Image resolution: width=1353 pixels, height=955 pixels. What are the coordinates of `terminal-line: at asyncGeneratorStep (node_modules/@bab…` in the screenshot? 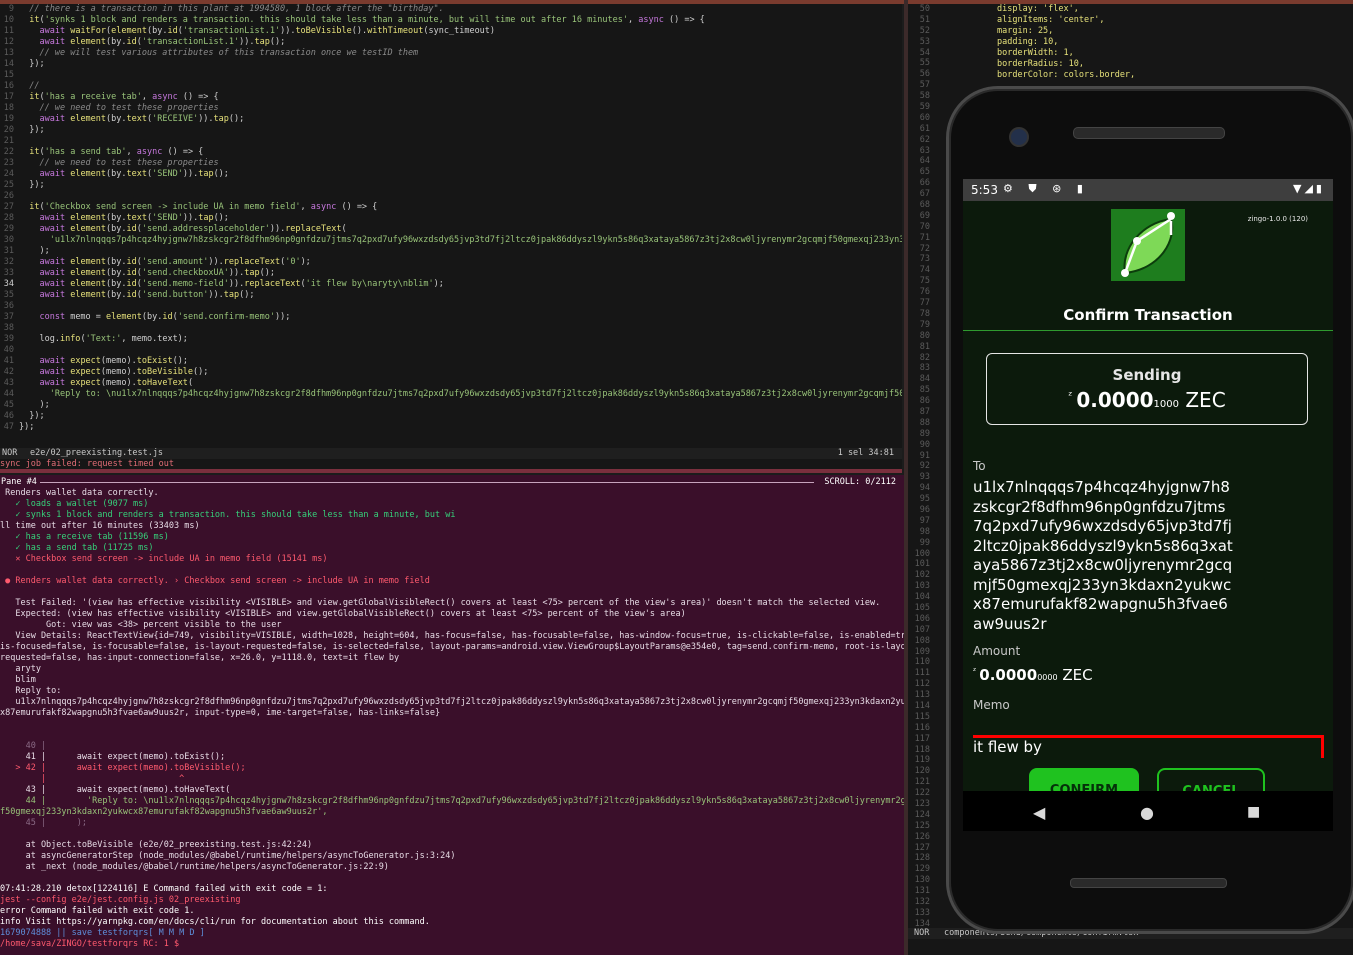 It's located at (228, 856).